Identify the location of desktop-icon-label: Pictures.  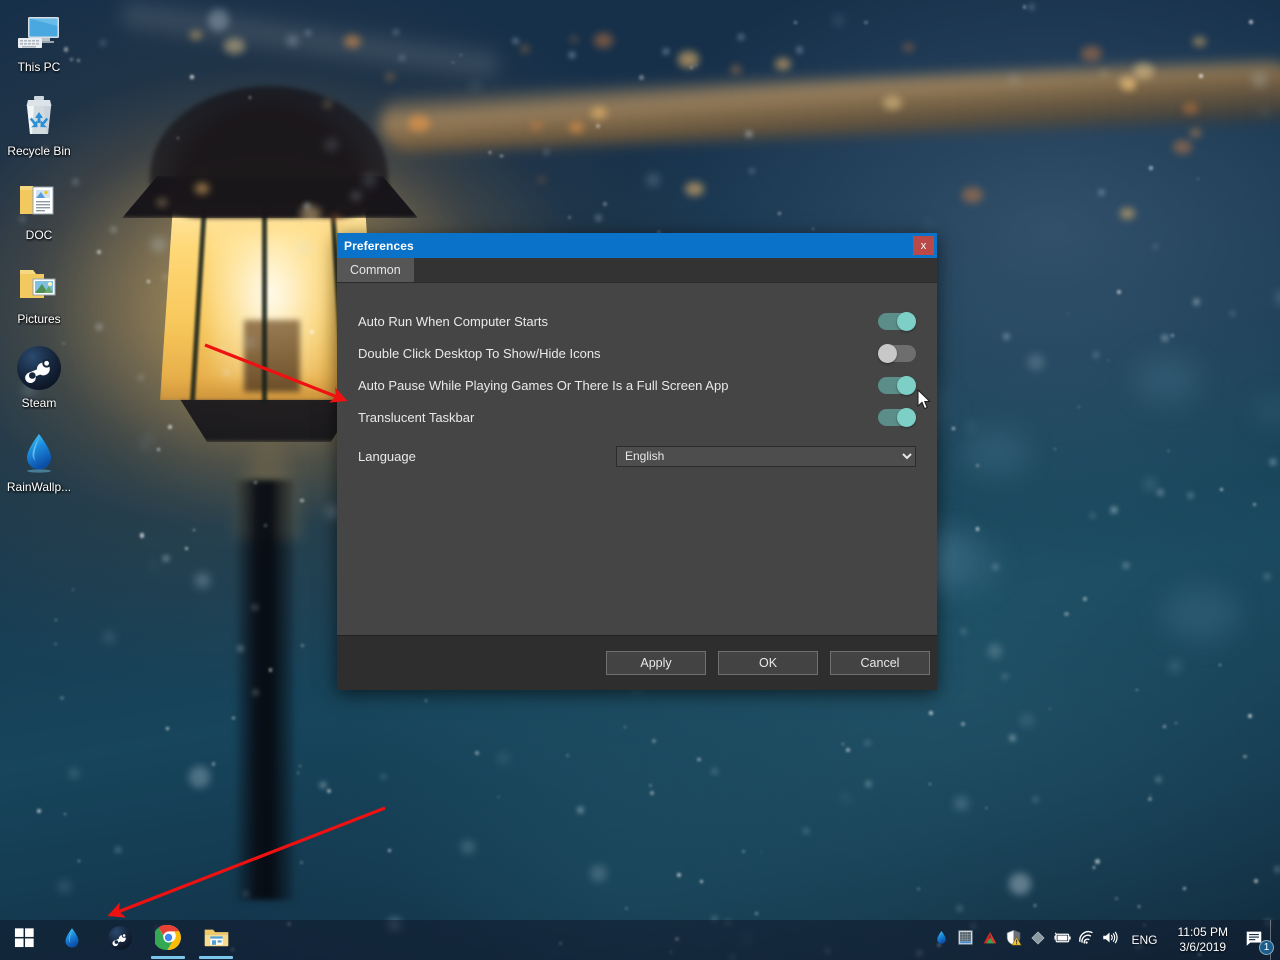
(39, 319).